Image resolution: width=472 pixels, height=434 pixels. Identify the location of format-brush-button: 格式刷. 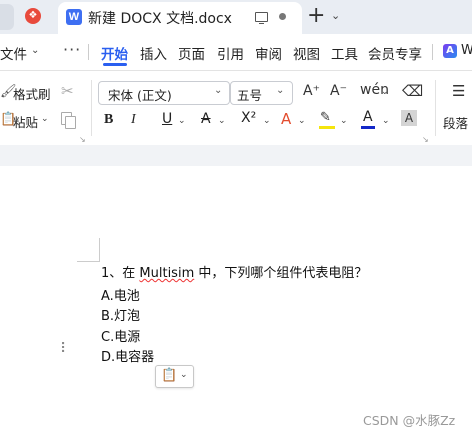
(32, 93).